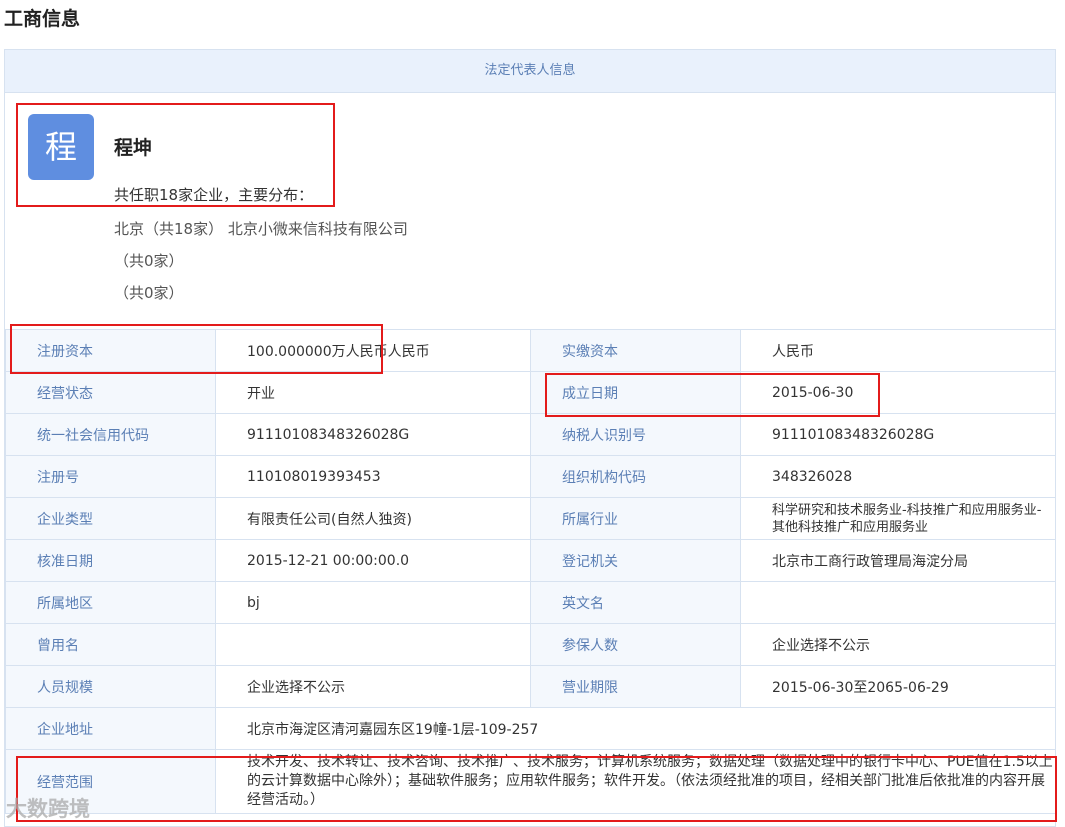  I want to click on legal-rep-name: 程坤, so click(133, 146).